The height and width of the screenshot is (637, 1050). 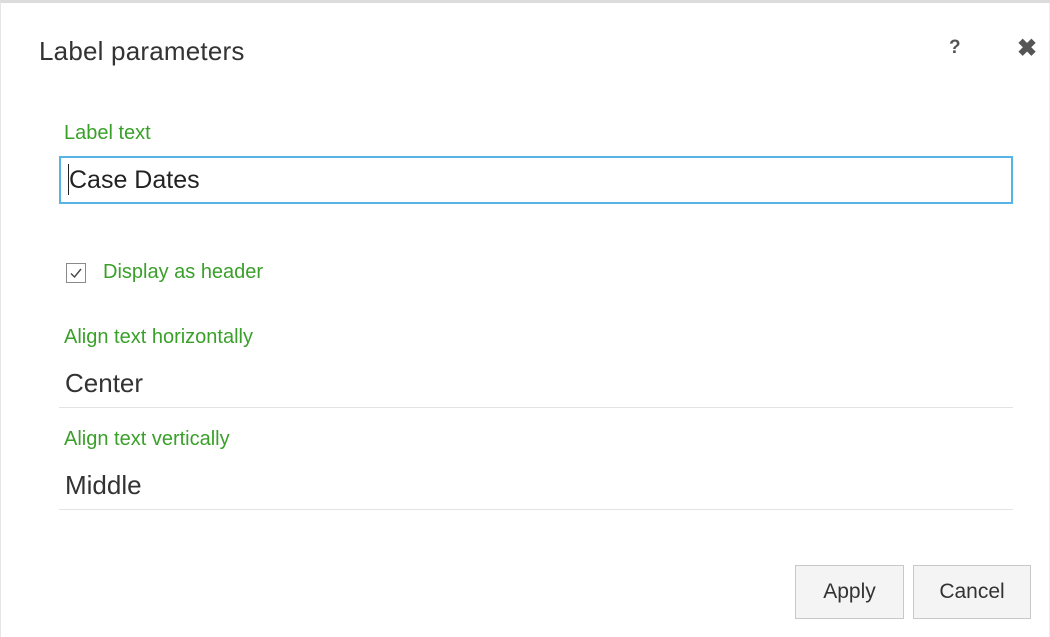 I want to click on align-horizontal-label: Align text horizontally, so click(x=158, y=337).